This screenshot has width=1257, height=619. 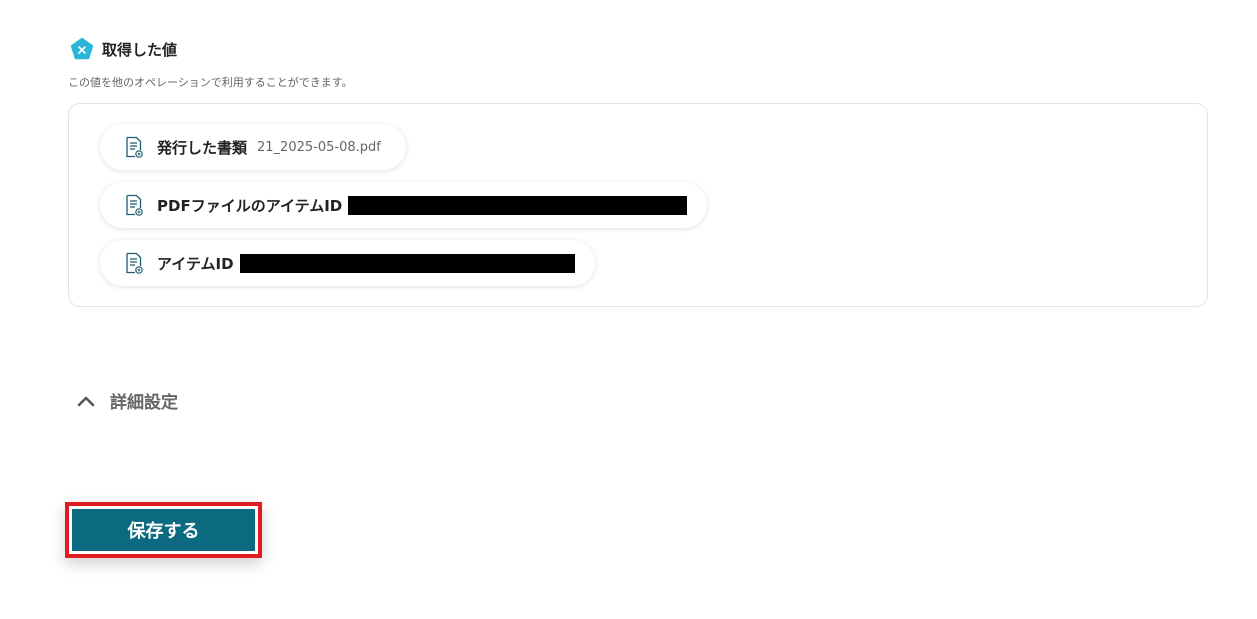 I want to click on returned-values-header: 取得した値, so click(x=123, y=49).